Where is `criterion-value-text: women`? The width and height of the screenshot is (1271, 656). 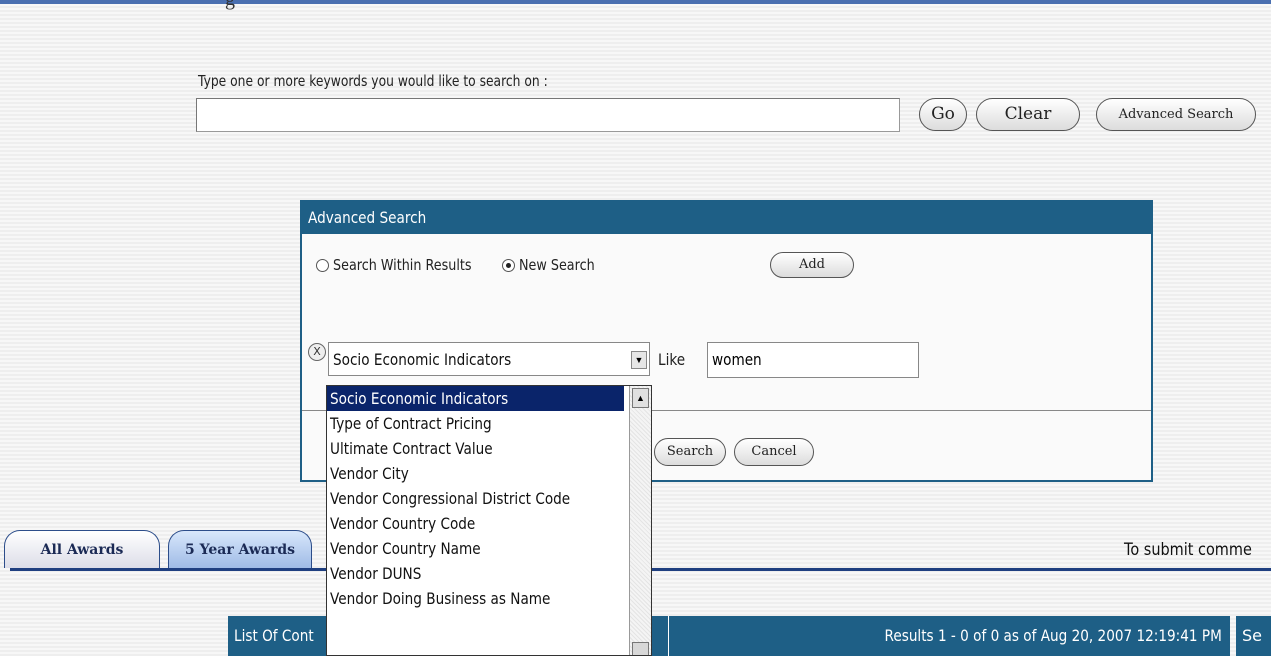 criterion-value-text: women is located at coordinates (737, 359).